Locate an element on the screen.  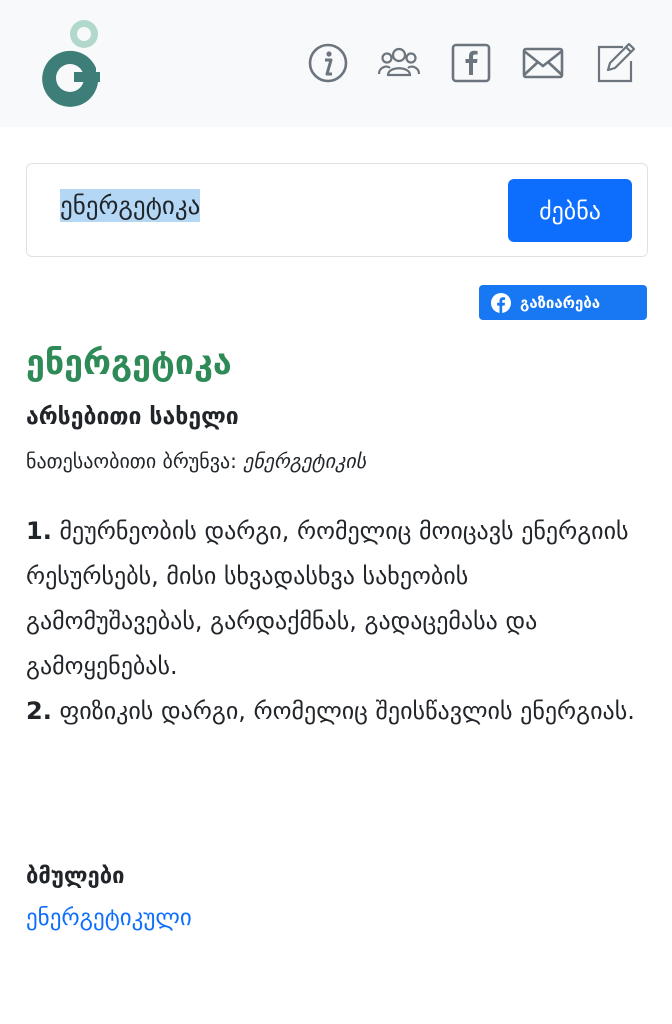
mail-icon is located at coordinates (543, 63).